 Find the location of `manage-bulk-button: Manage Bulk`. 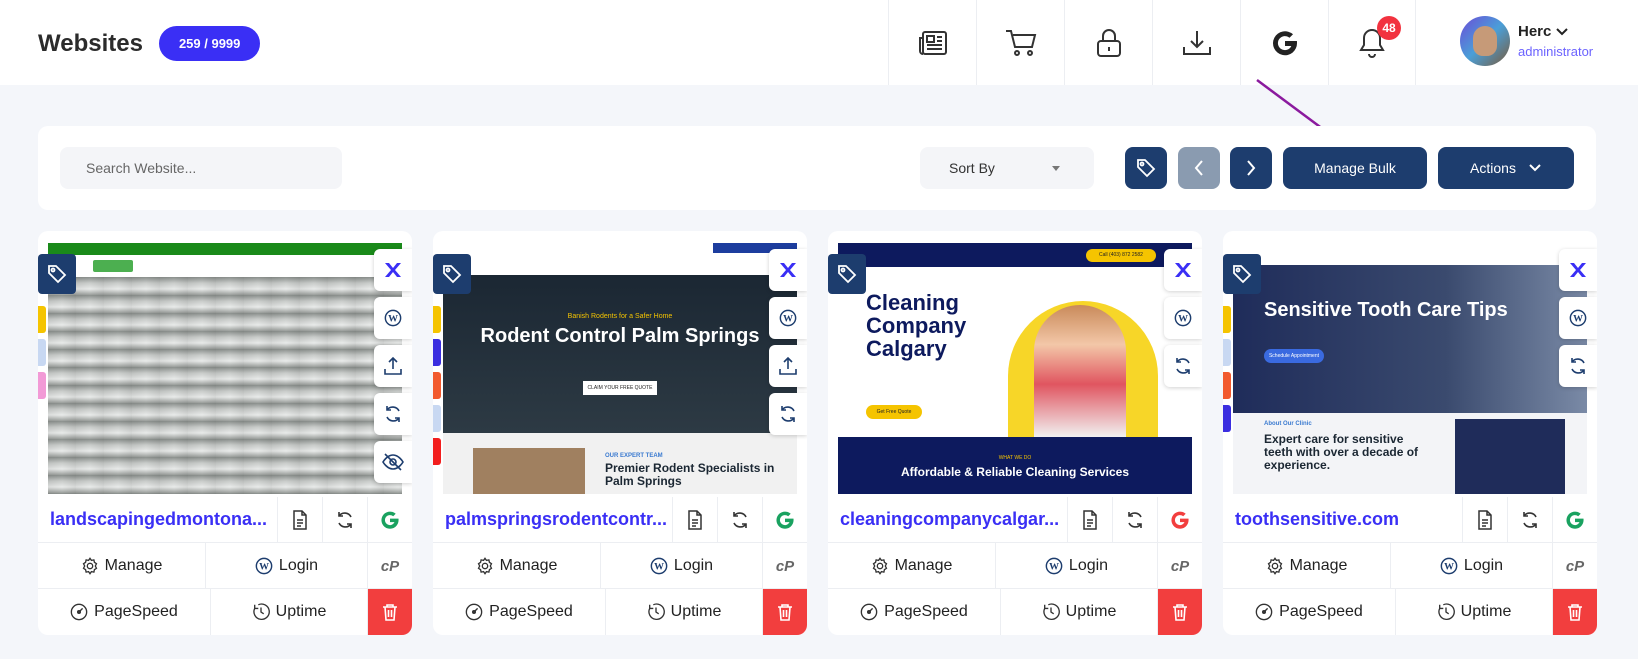

manage-bulk-button: Manage Bulk is located at coordinates (1355, 168).